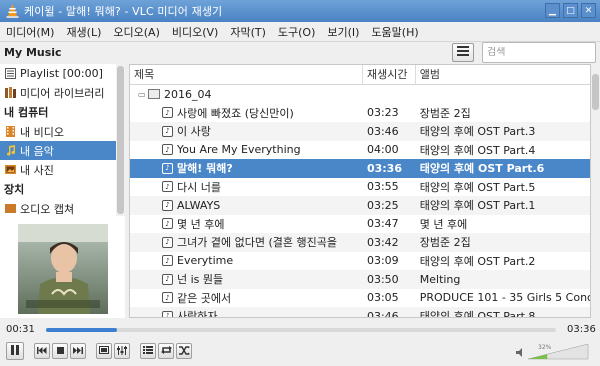  I want to click on table-row: ♪ 그녀가 곁에 없다면 (결혼 행진곡을 03:42 장범준 2집, so click(360, 242).